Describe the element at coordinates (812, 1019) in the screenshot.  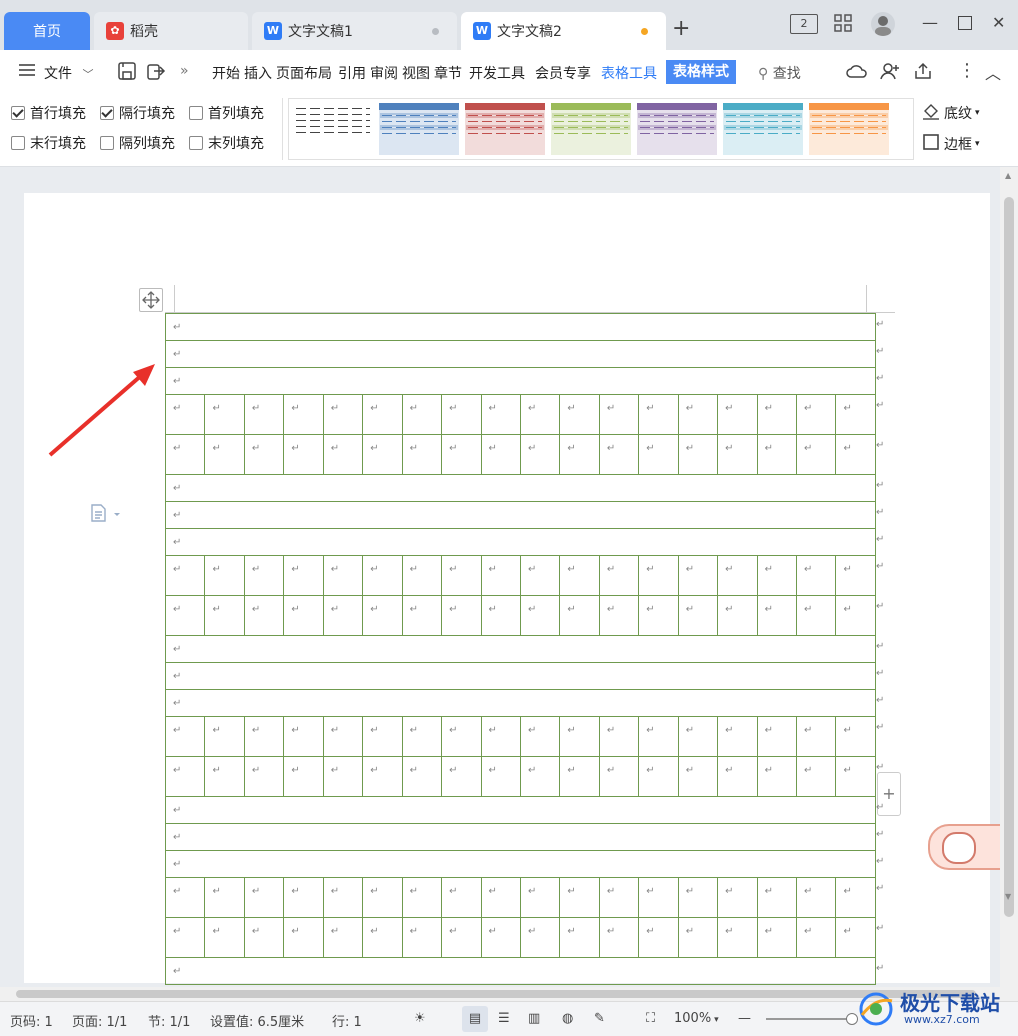
I see `zoom-slider` at that location.